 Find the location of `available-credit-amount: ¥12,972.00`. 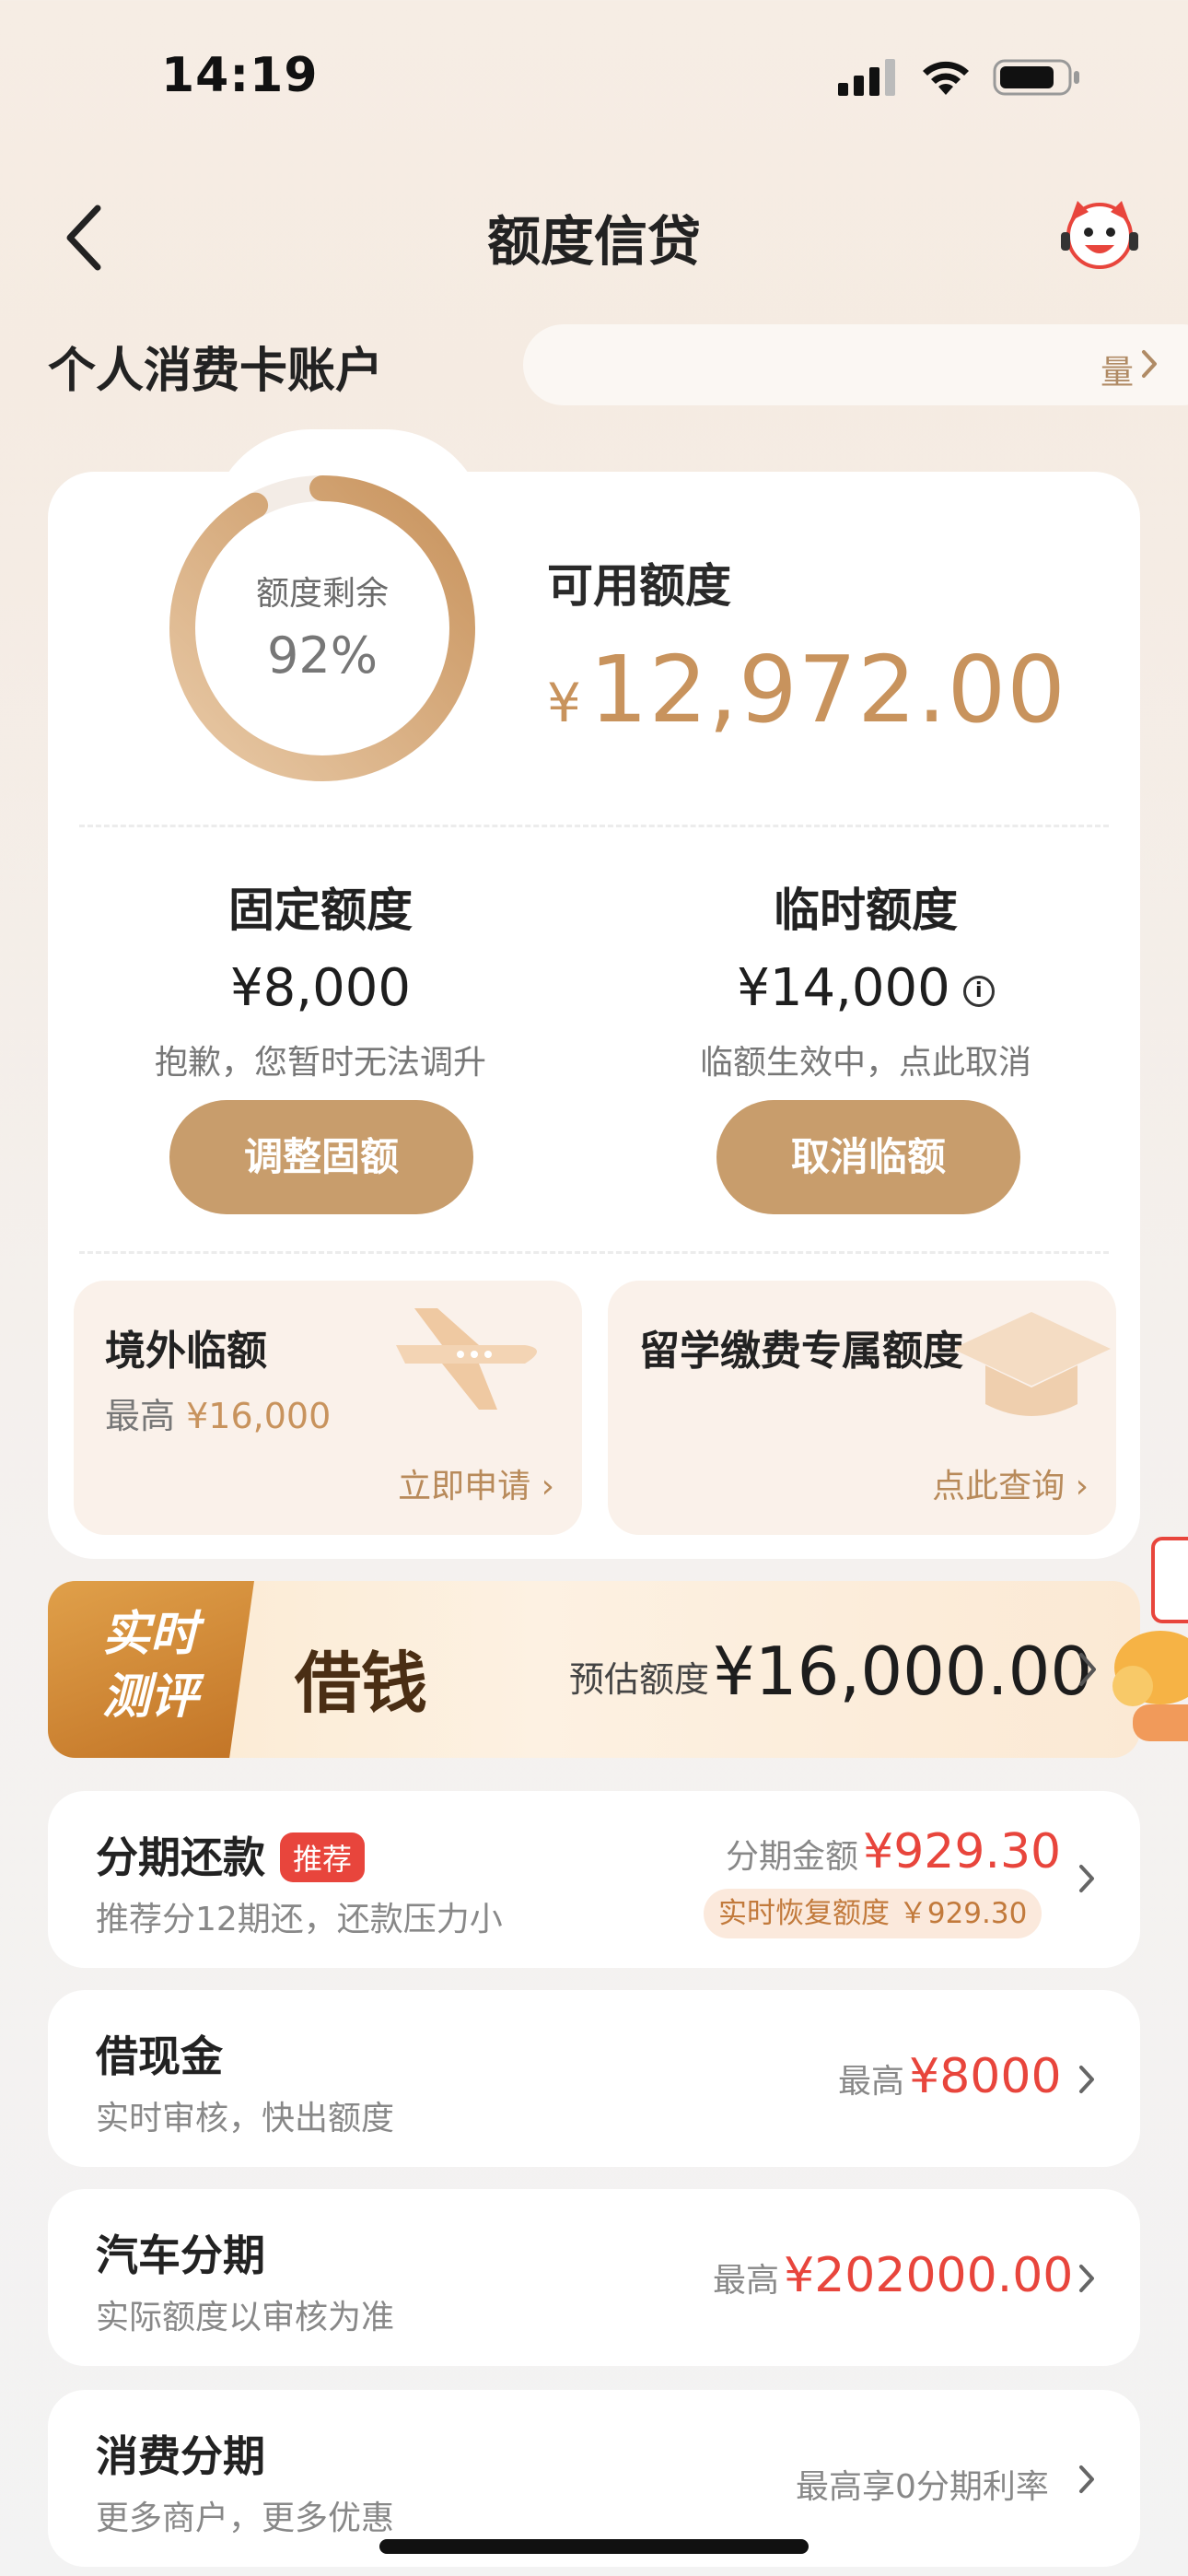

available-credit-amount: ¥12,972.00 is located at coordinates (806, 690).